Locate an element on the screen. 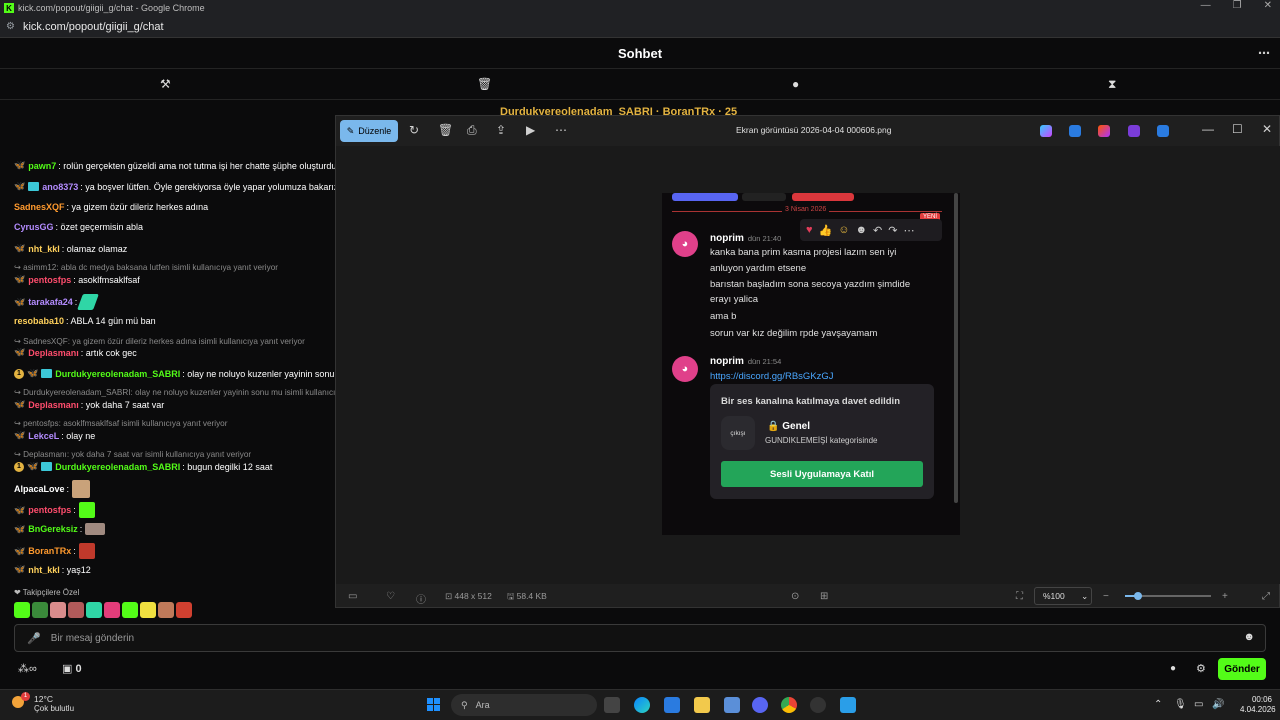 The height and width of the screenshot is (720, 1280). zoom-in-icon: + is located at coordinates (1225, 596).